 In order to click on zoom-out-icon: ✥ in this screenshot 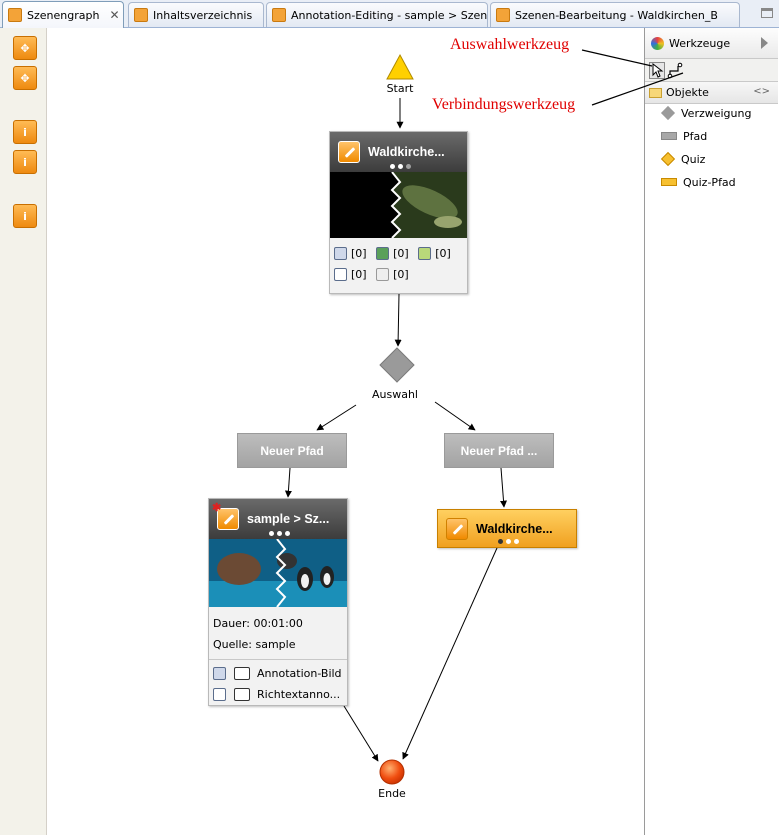, I will do `click(25, 78)`.